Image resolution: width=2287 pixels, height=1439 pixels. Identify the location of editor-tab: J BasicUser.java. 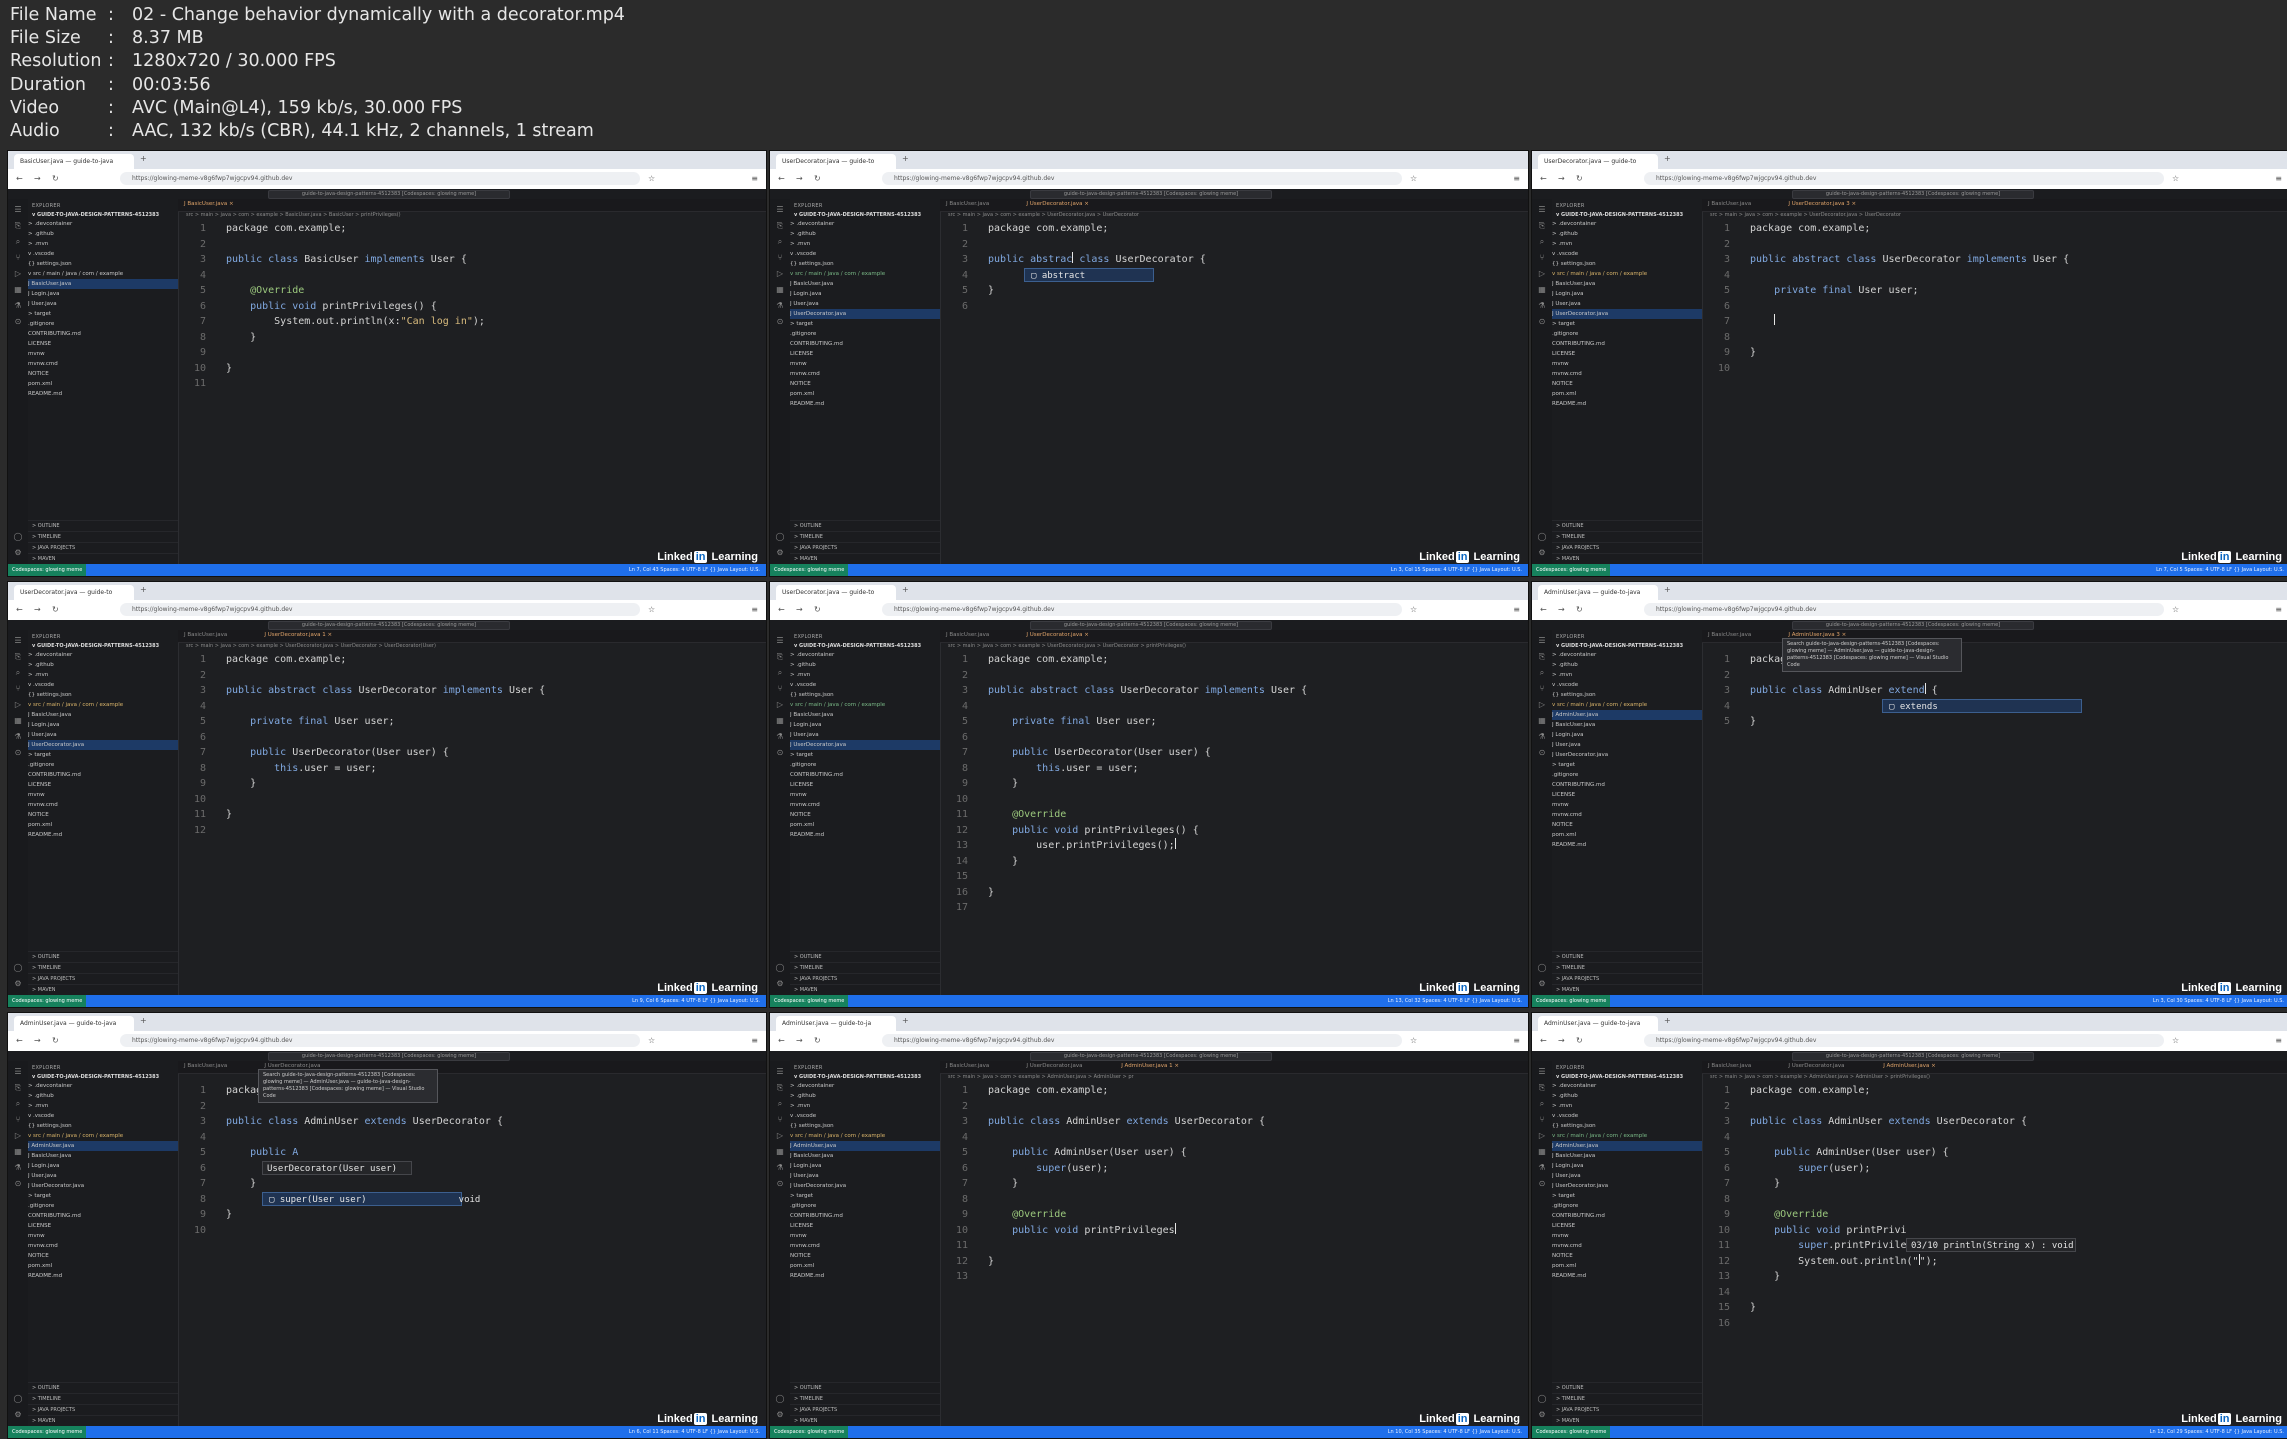
(205, 1066).